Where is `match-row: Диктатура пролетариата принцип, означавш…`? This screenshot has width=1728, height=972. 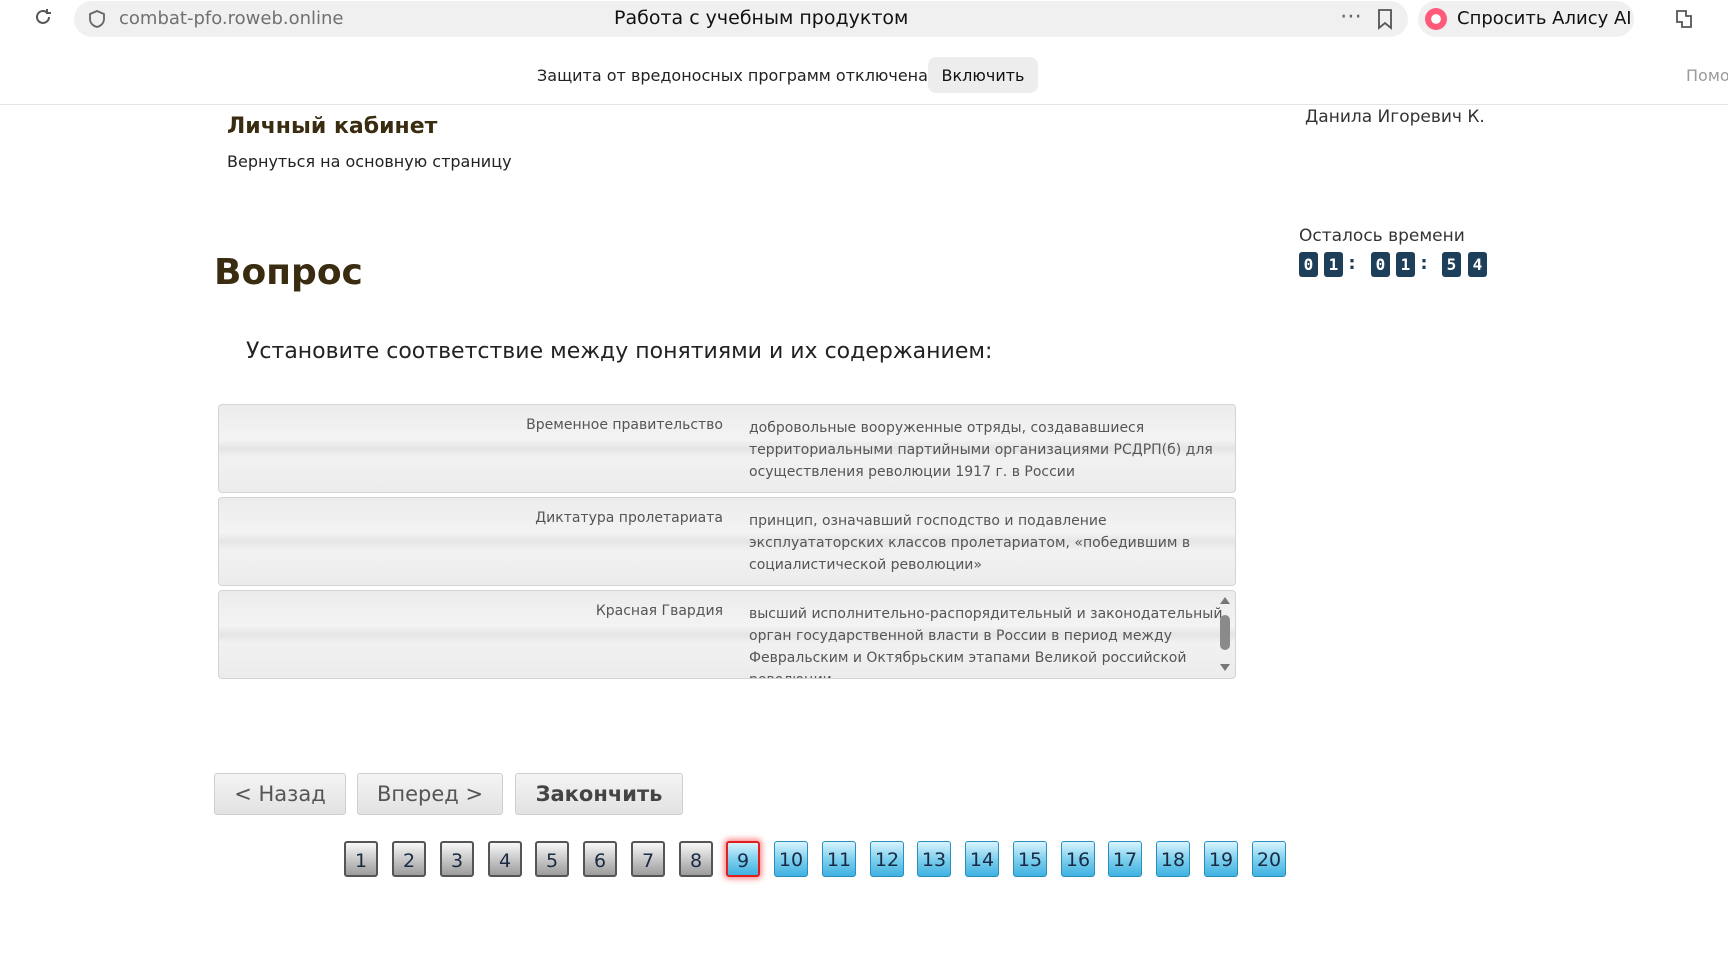 match-row: Диктатура пролетариата принцип, означавш… is located at coordinates (727, 541).